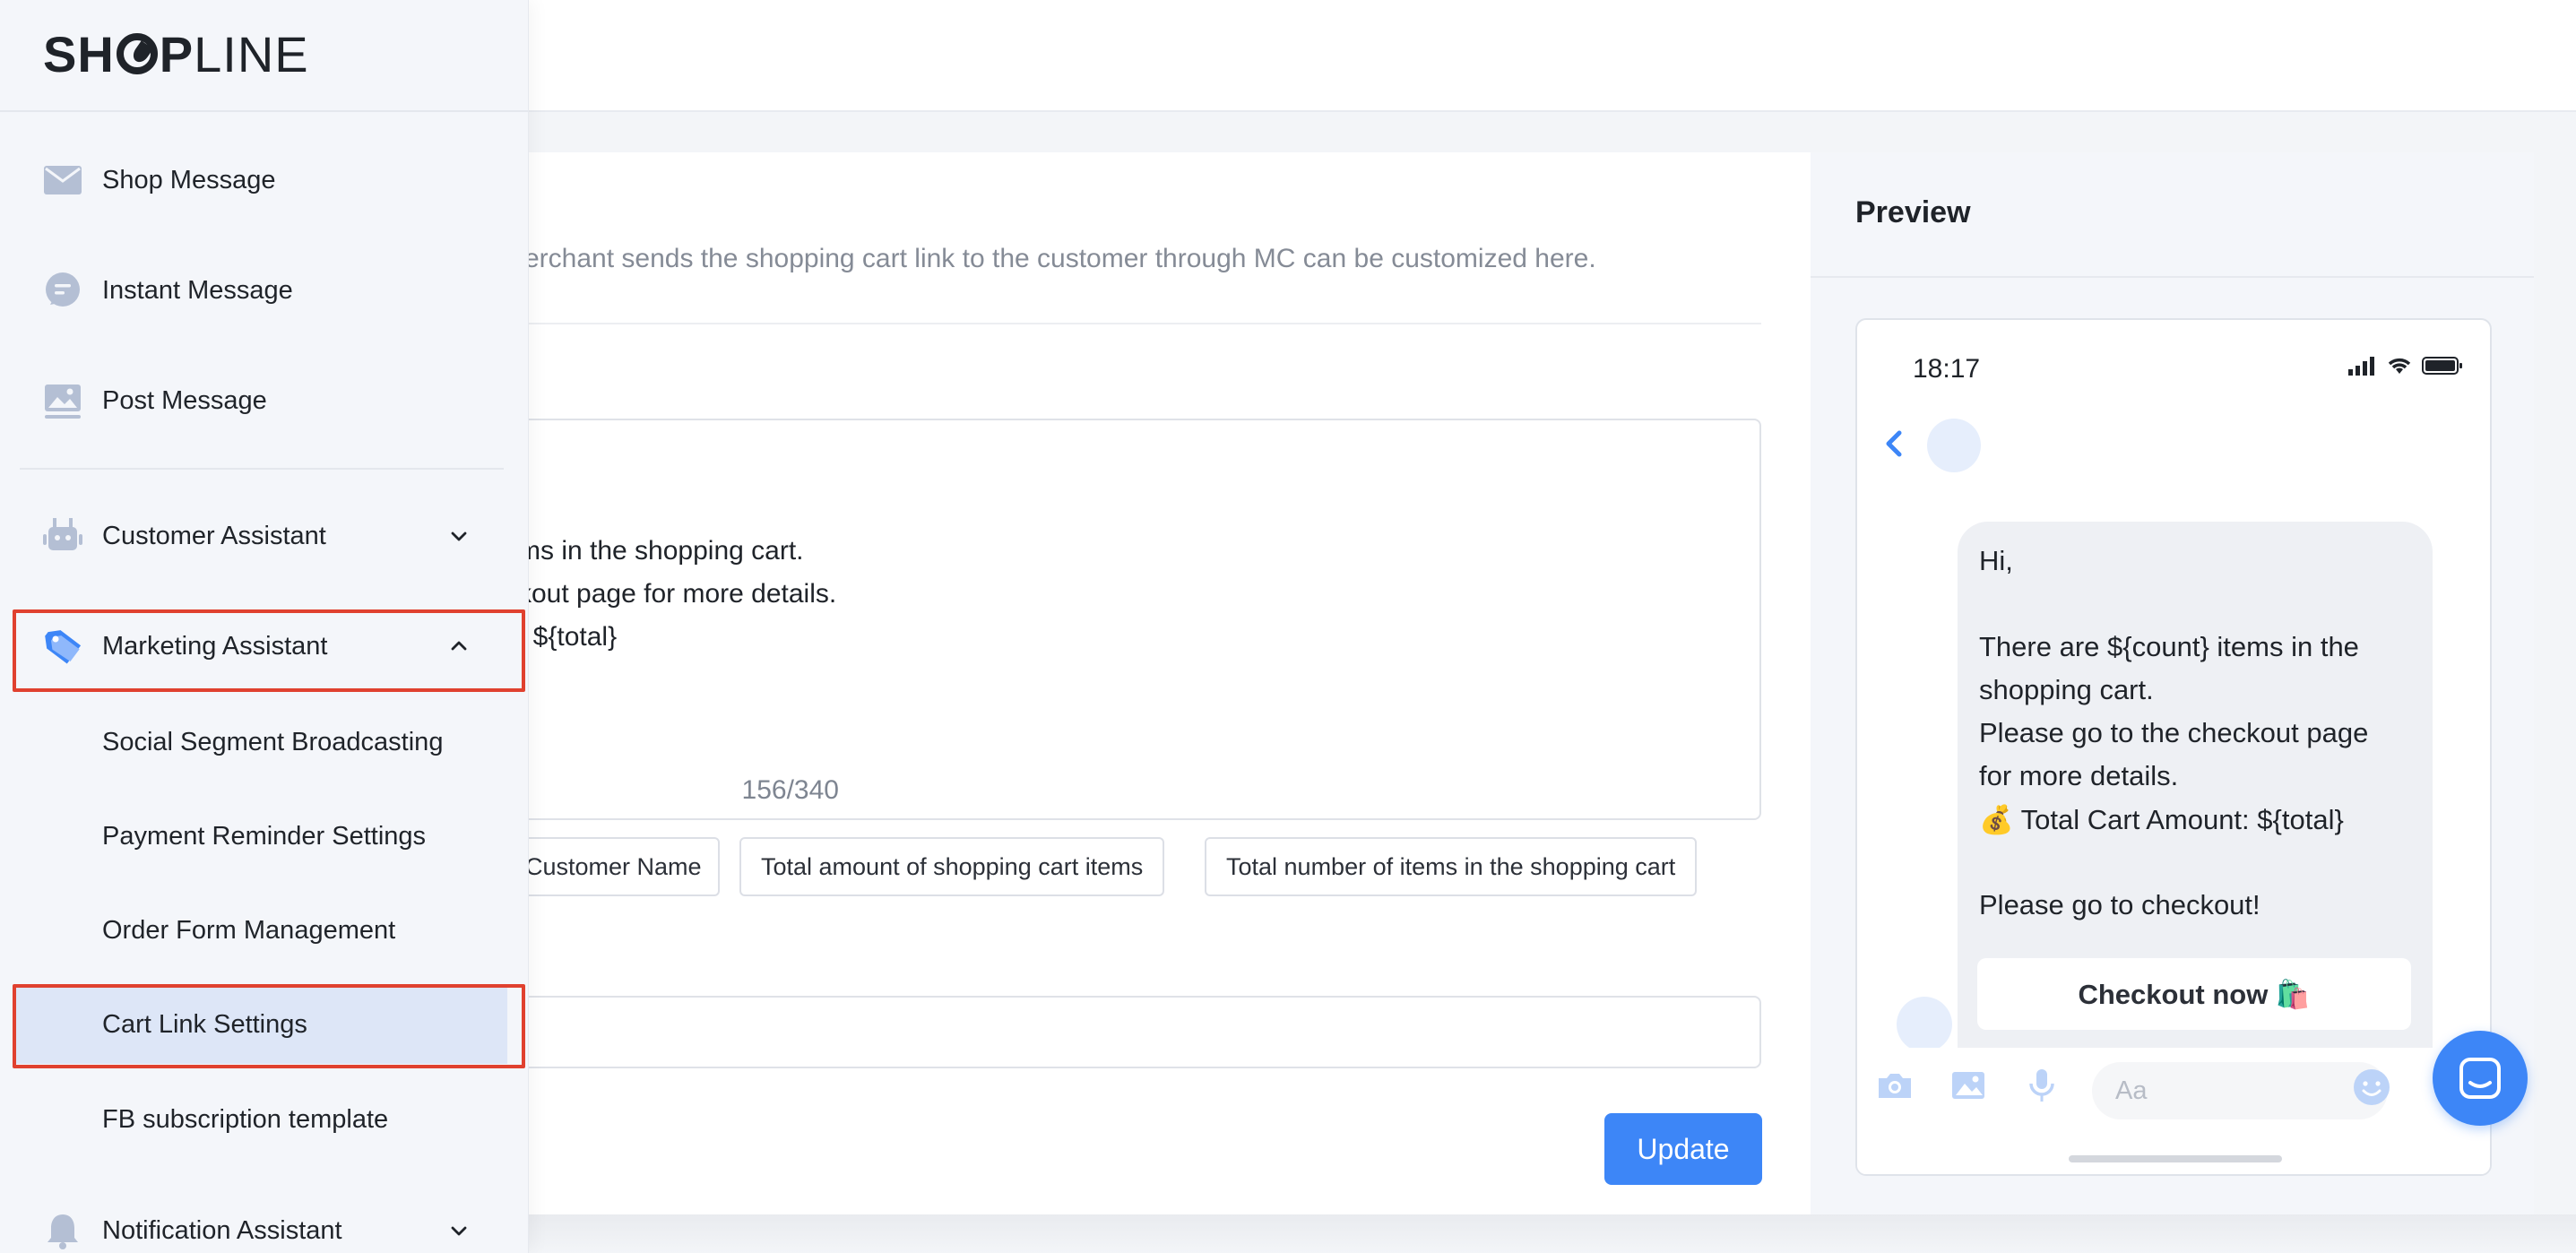 The image size is (2576, 1253). What do you see at coordinates (790, 790) in the screenshot?
I see `character-counter: 156/340` at bounding box center [790, 790].